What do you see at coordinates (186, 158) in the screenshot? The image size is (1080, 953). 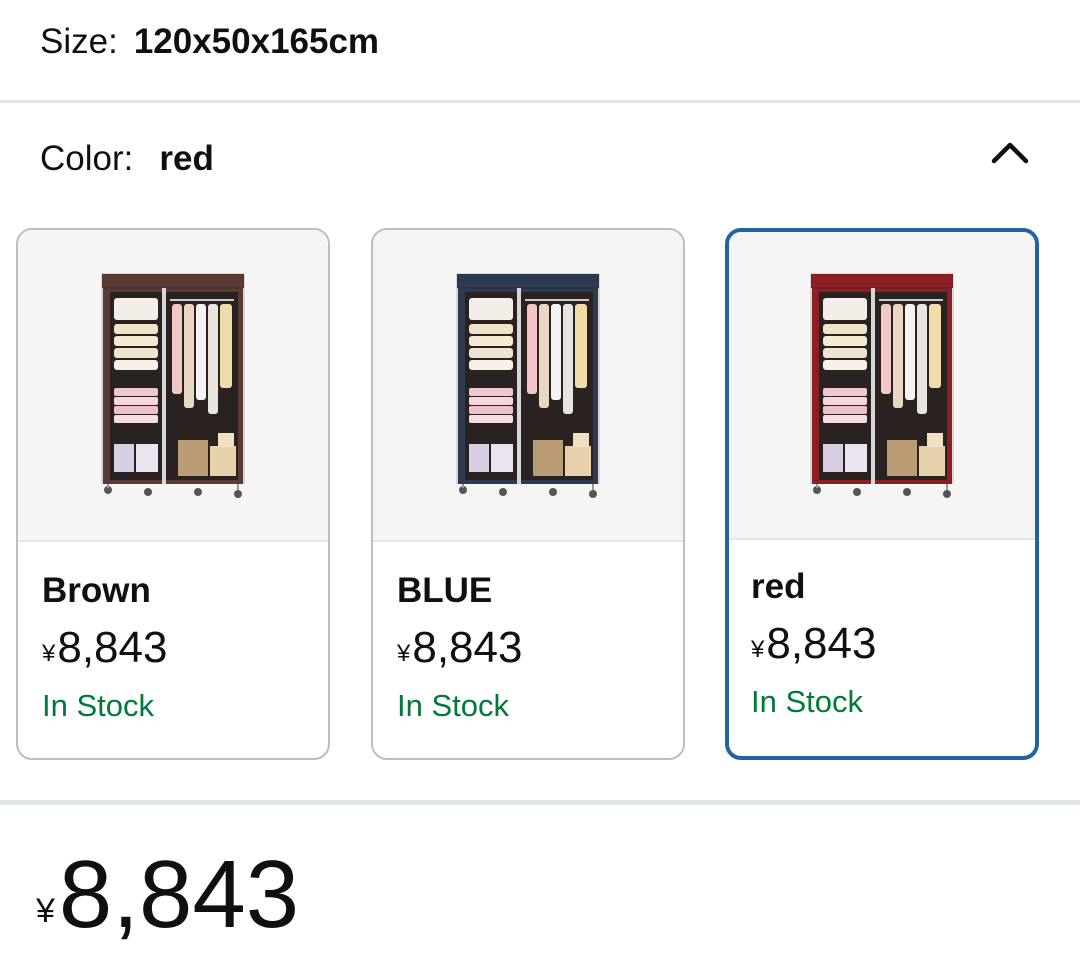 I see `color-value: red` at bounding box center [186, 158].